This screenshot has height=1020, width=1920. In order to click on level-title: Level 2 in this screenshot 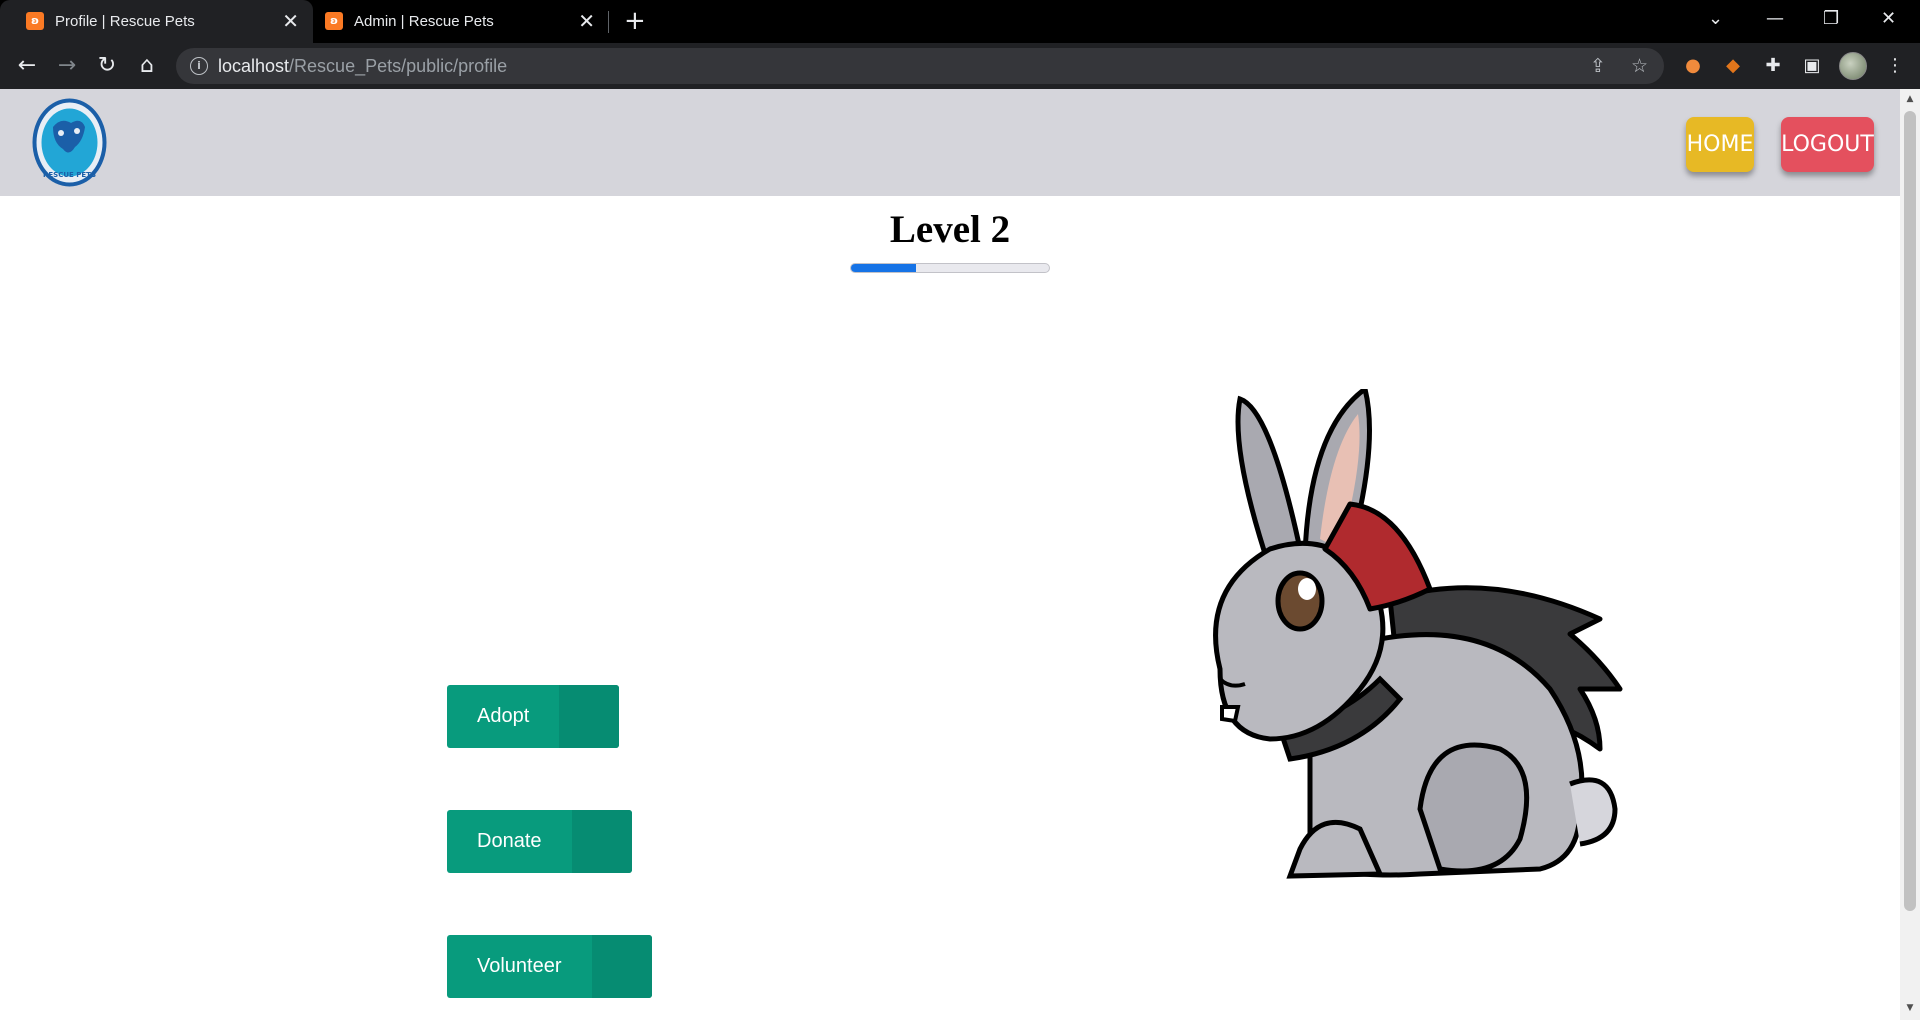, I will do `click(950, 229)`.